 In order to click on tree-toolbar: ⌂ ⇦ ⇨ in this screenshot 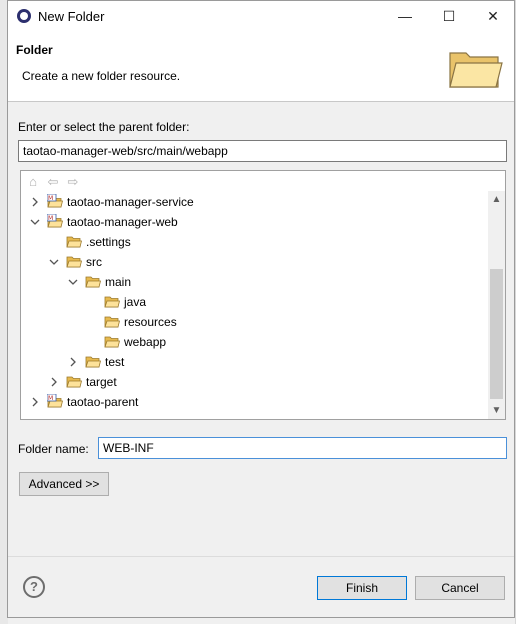, I will do `click(256, 182)`.